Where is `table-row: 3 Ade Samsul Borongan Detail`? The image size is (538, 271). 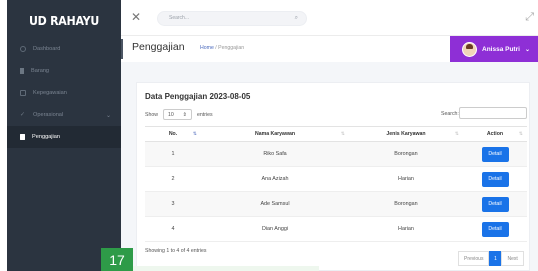
table-row: 3 Ade Samsul Borongan Detail is located at coordinates (336, 204).